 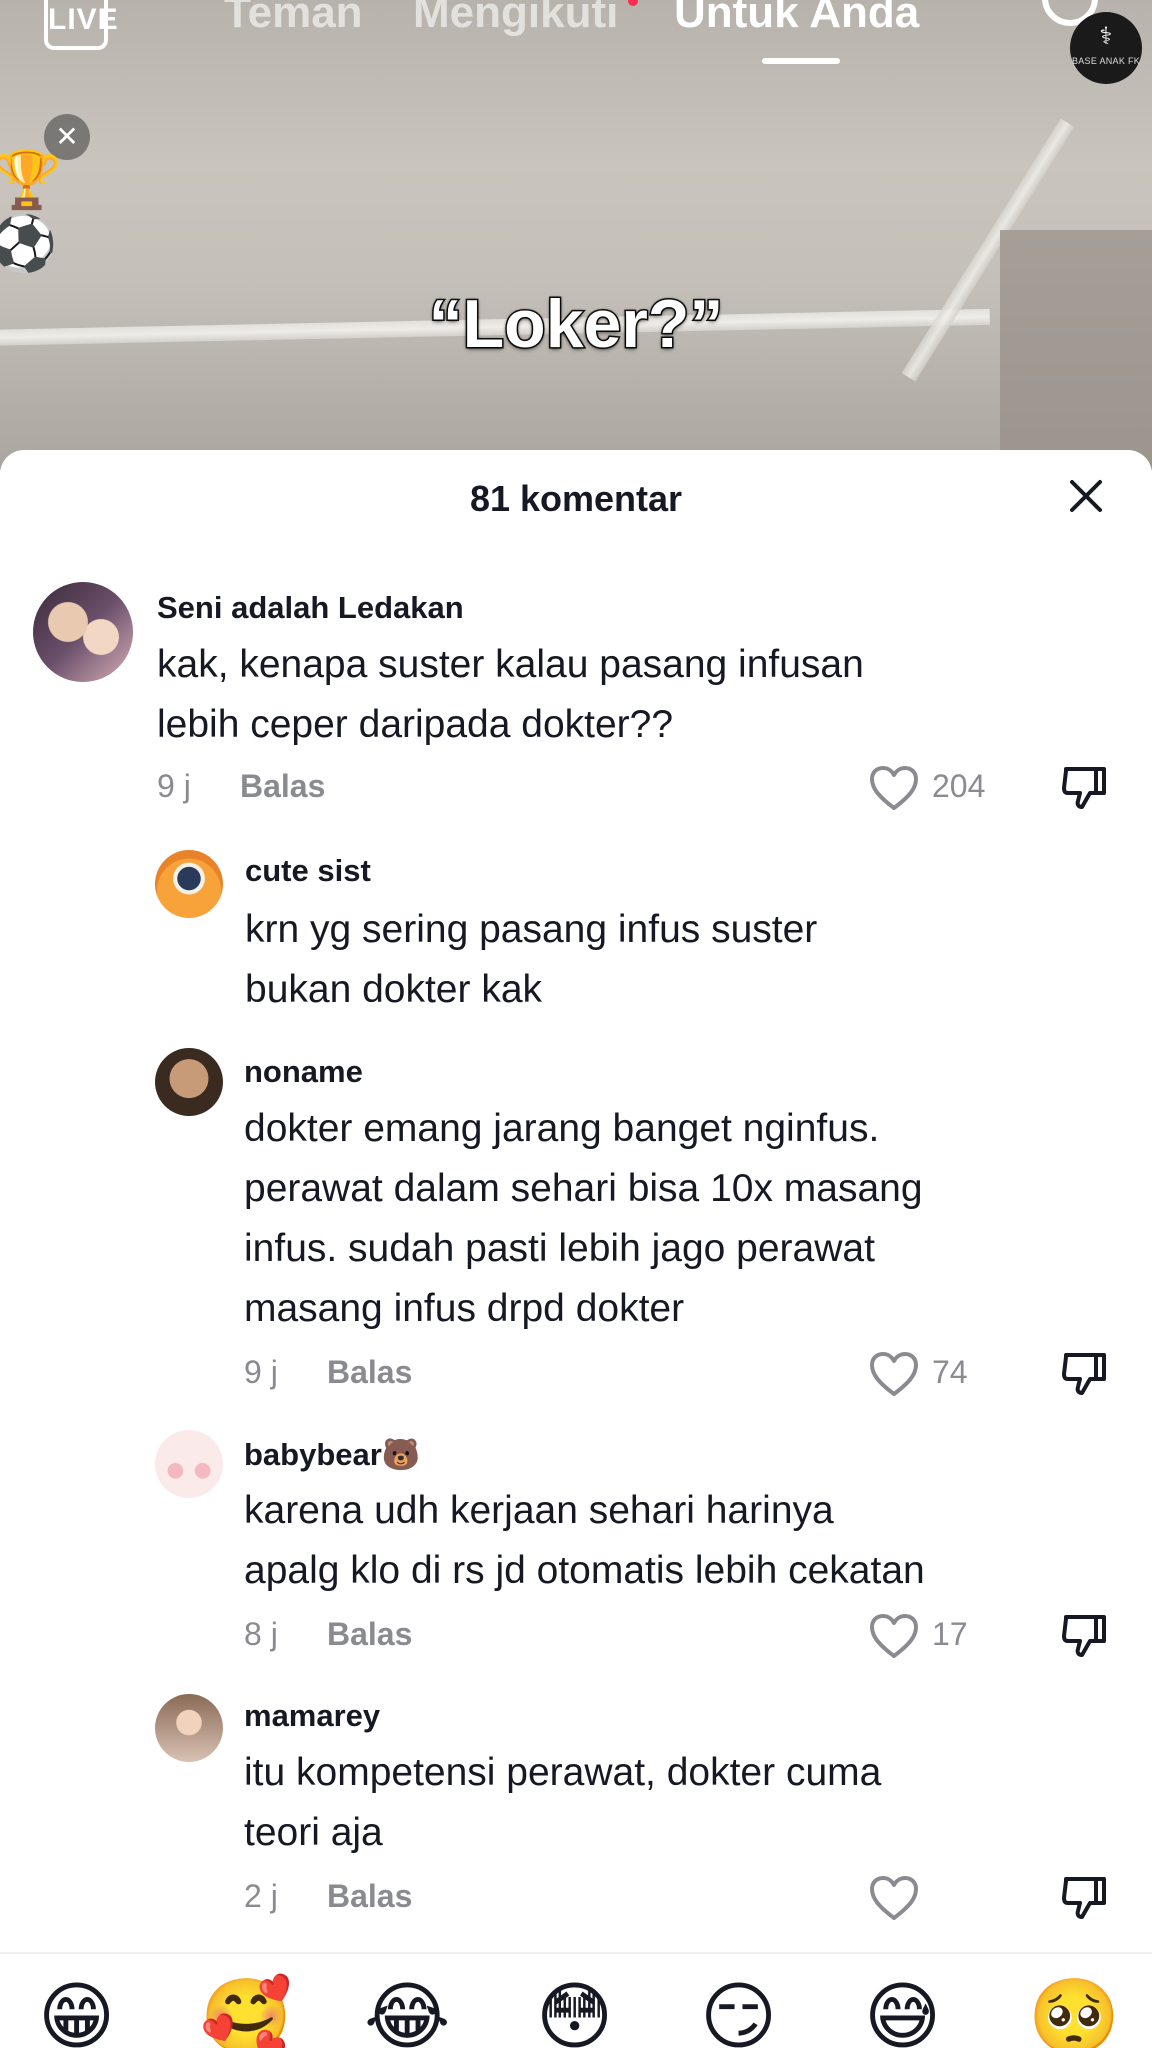 I want to click on comment-line: masang infus drpd dokter, so click(x=464, y=1308).